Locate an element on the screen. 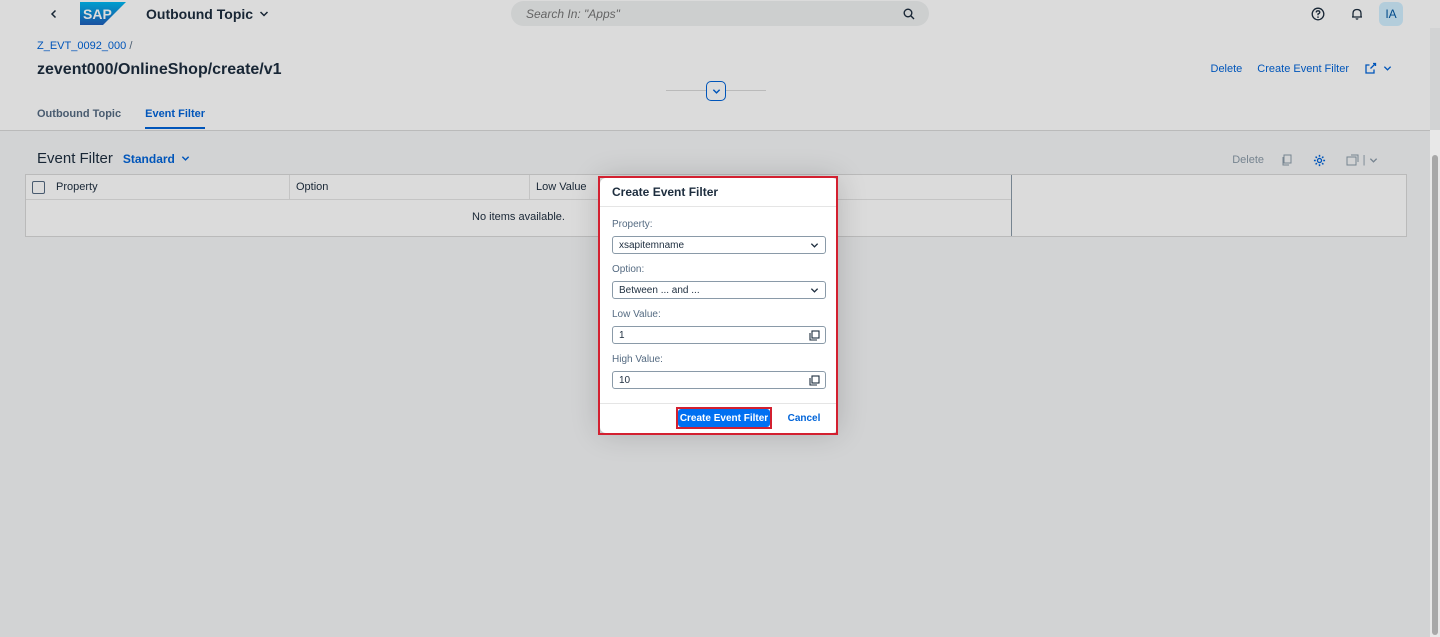 This screenshot has width=1440, height=637. dialog-highlight-frame is located at coordinates (718, 305).